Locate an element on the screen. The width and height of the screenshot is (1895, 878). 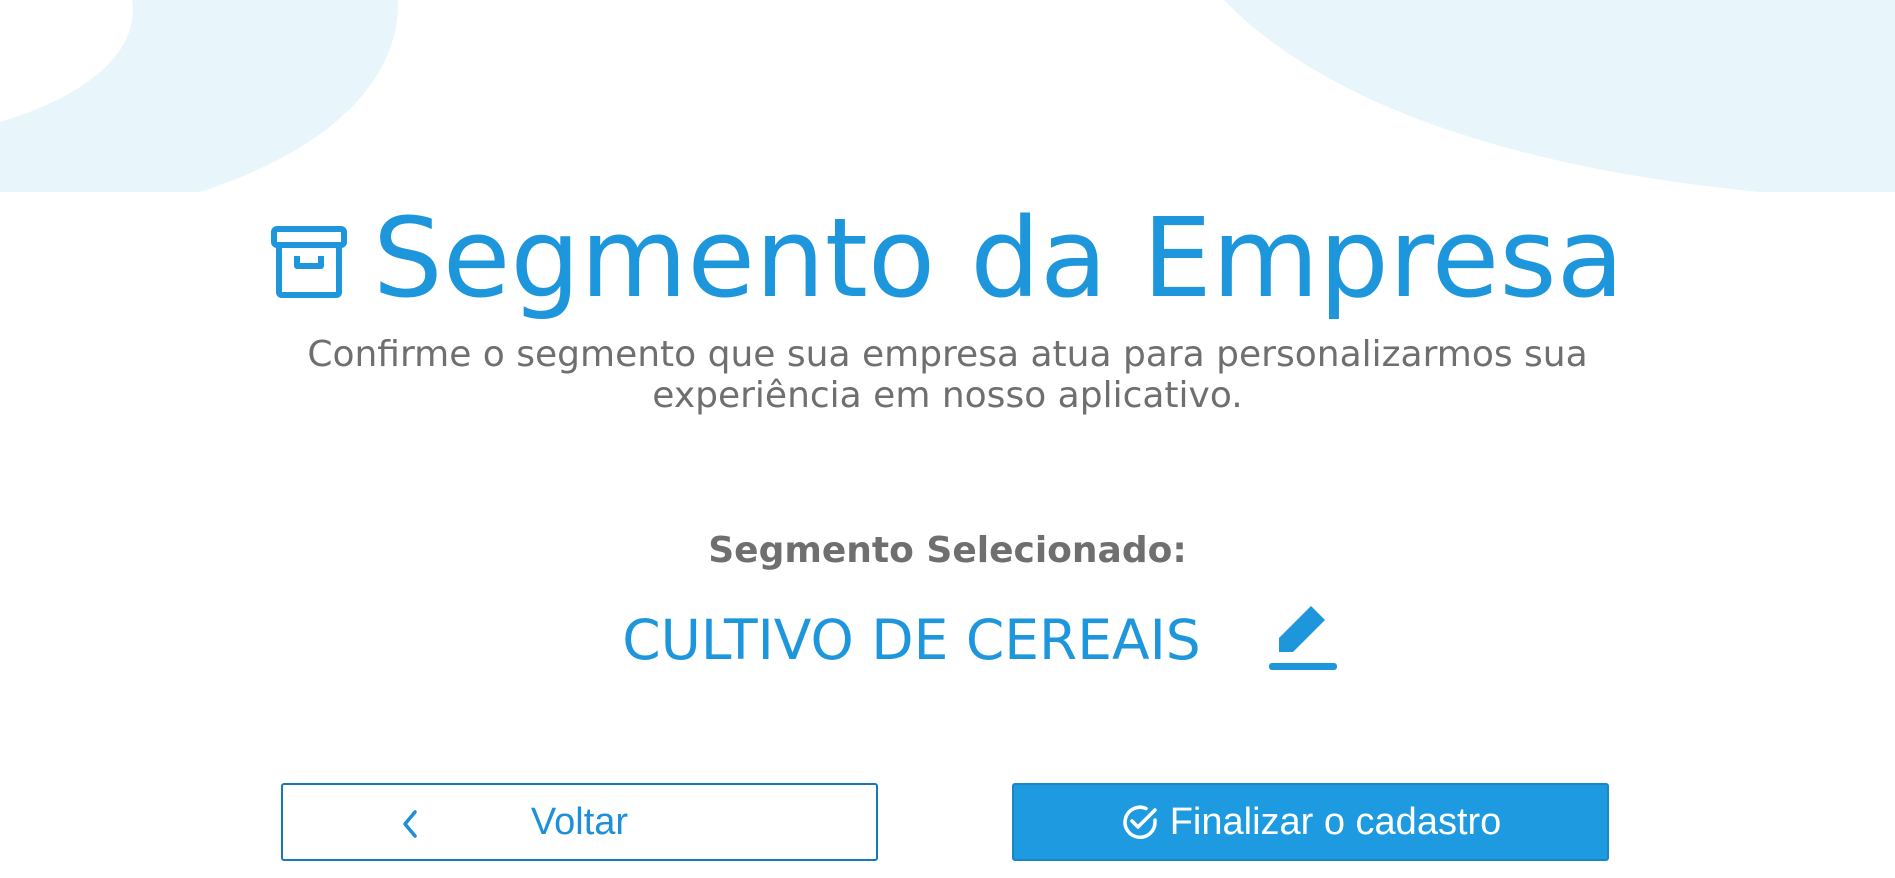
back-button: Voltar is located at coordinates (579, 822).